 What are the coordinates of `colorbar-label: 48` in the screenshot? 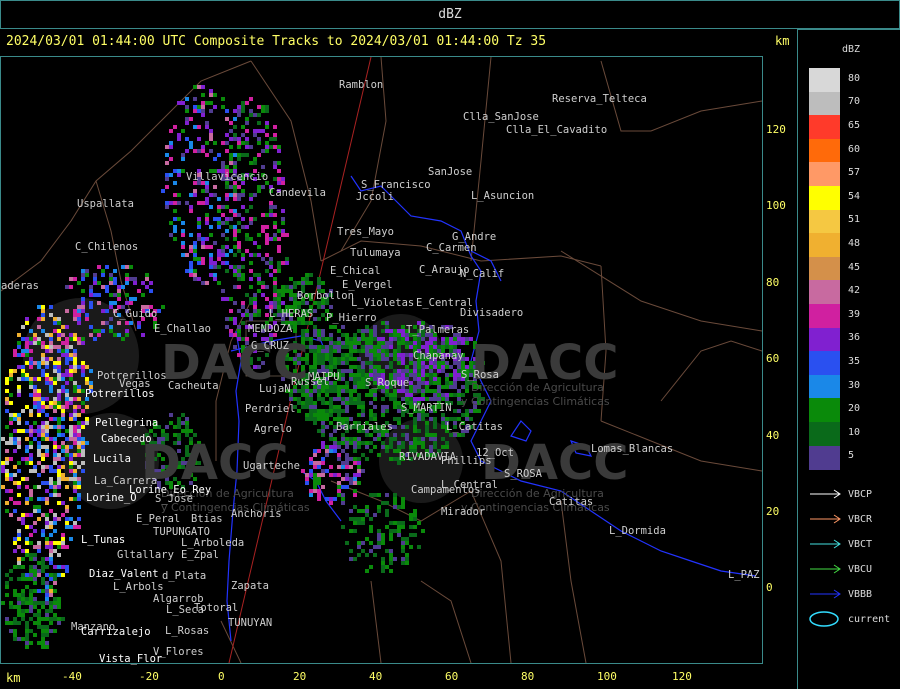 It's located at (854, 243).